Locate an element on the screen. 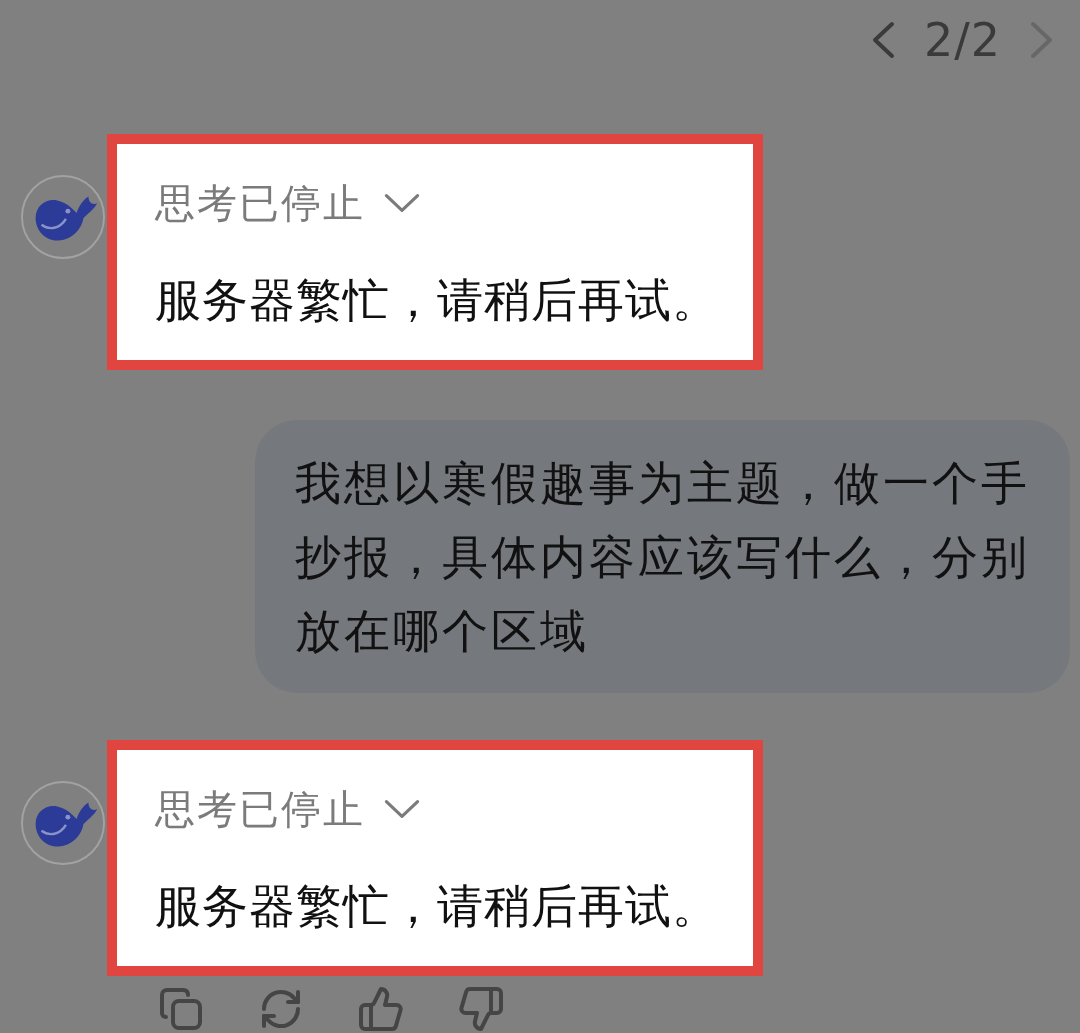 The height and width of the screenshot is (1033, 1080). thumbs-down-icon is located at coordinates (481, 1009).